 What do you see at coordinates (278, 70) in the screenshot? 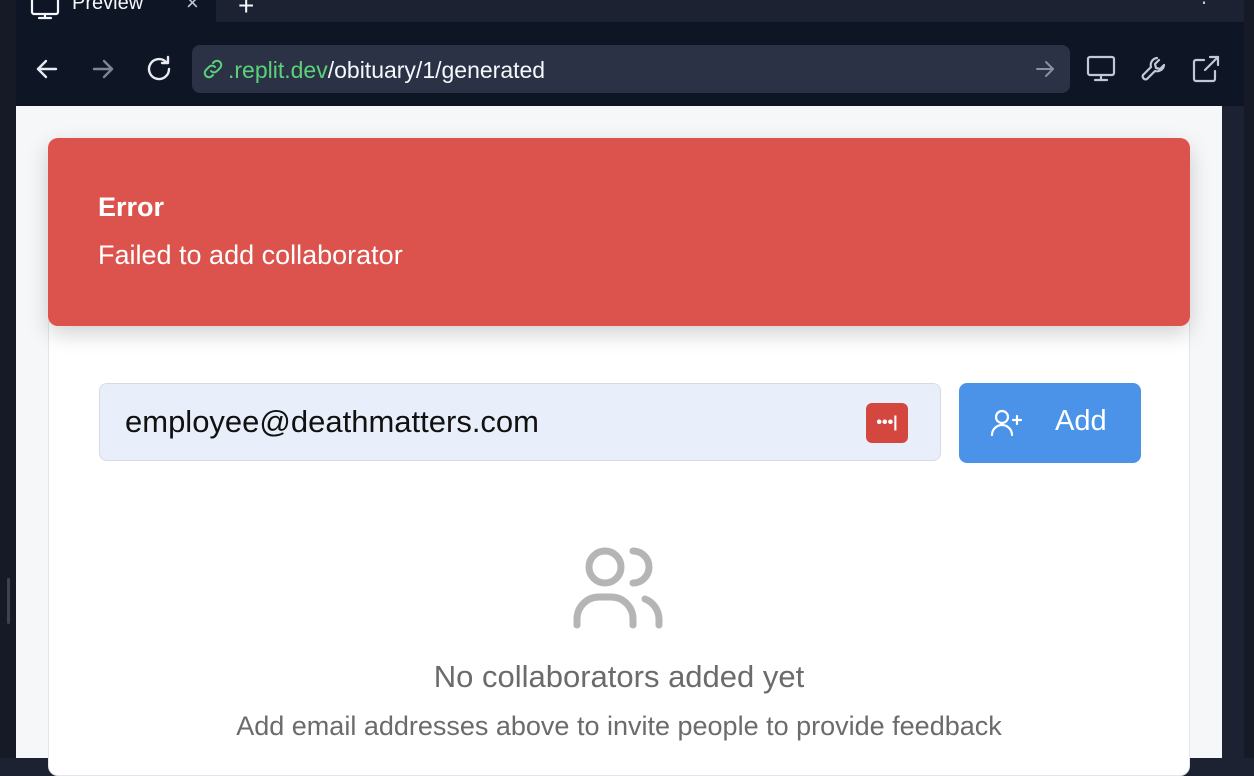
I see `url-host: .replit.dev` at bounding box center [278, 70].